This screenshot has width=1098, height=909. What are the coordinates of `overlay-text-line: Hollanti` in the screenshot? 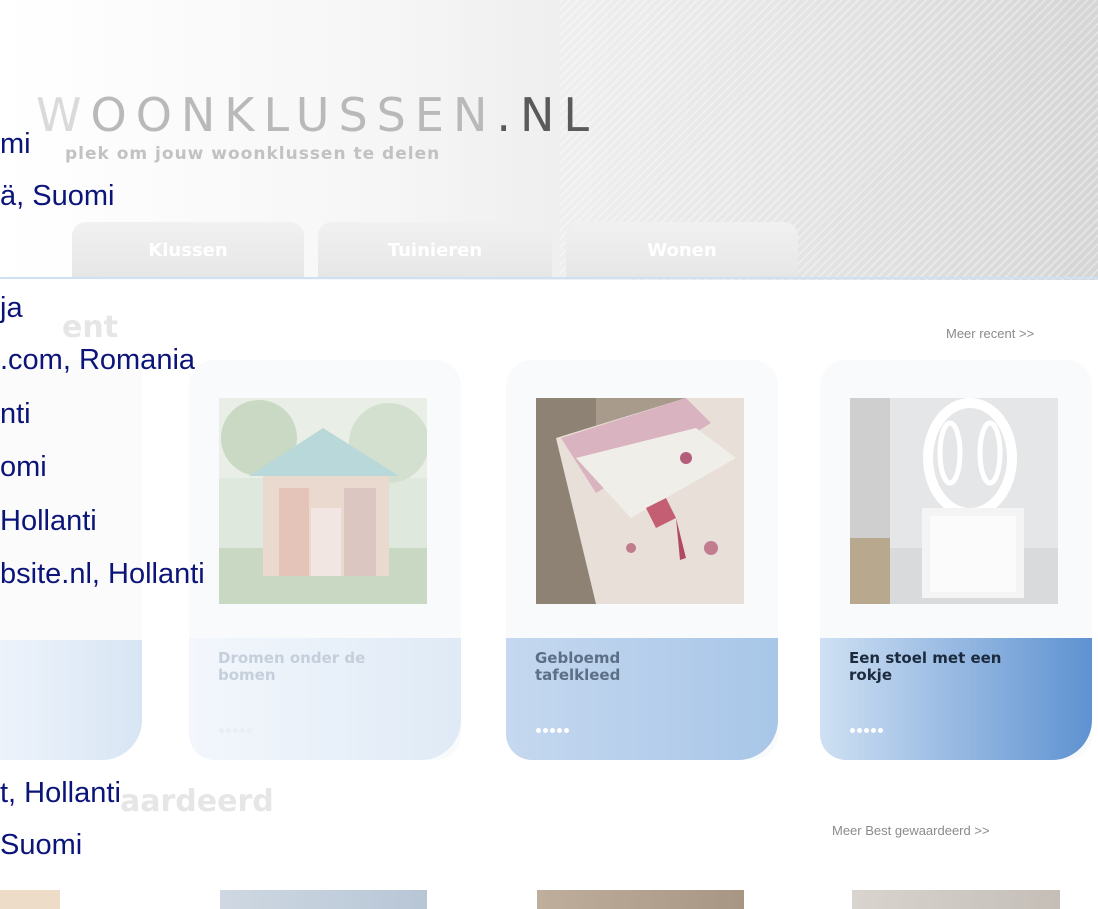 It's located at (48, 521).